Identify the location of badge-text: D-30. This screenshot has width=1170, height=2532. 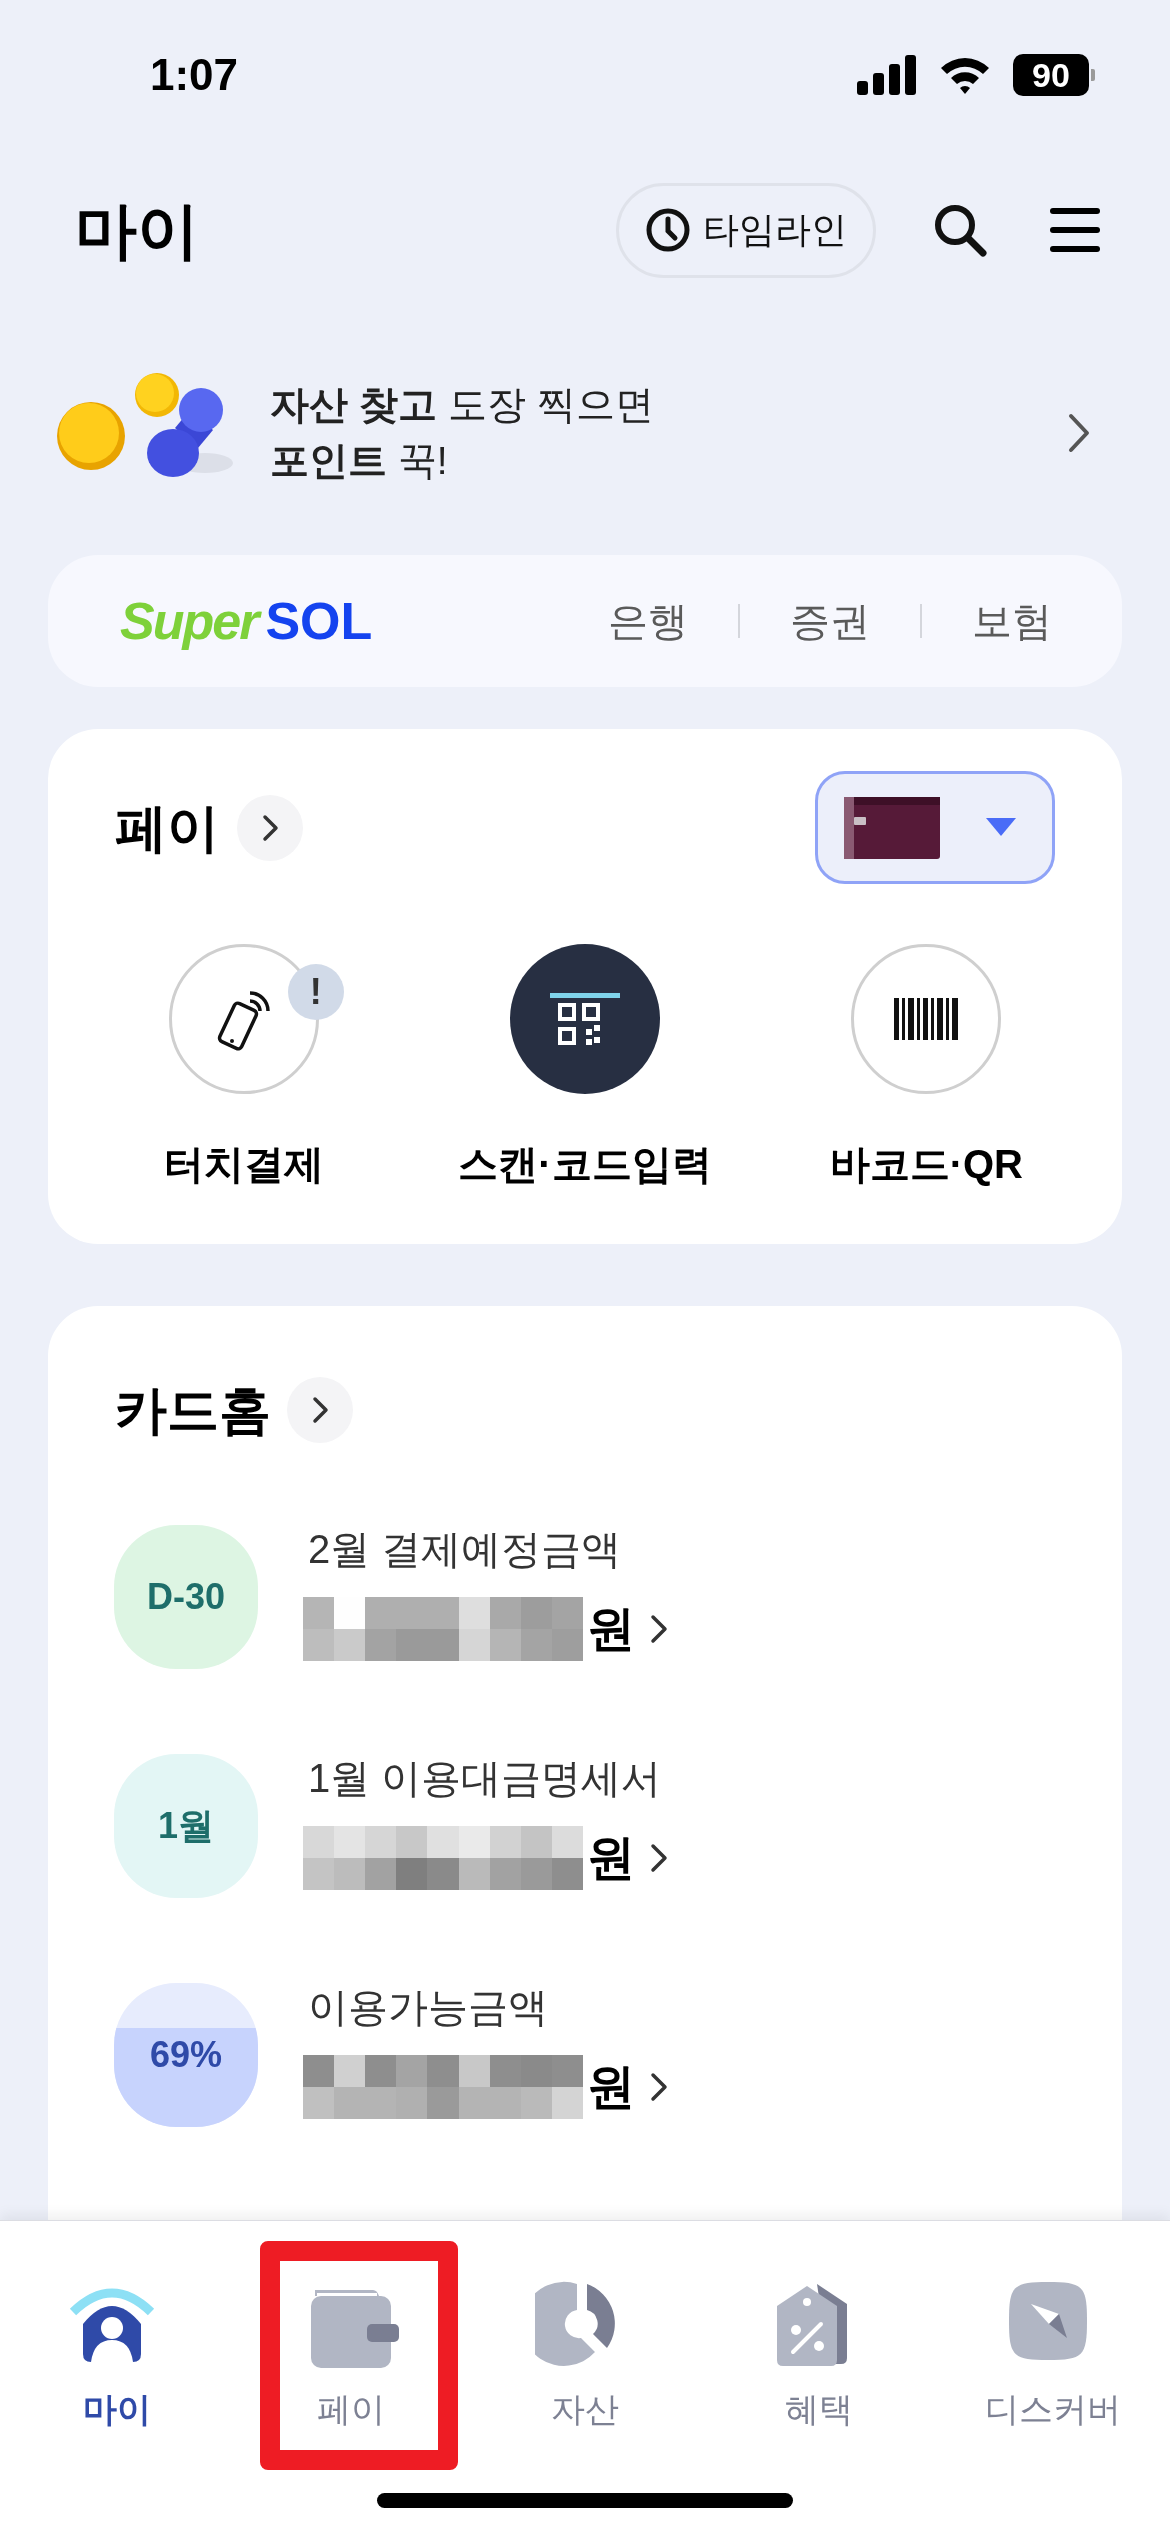
(186, 1597).